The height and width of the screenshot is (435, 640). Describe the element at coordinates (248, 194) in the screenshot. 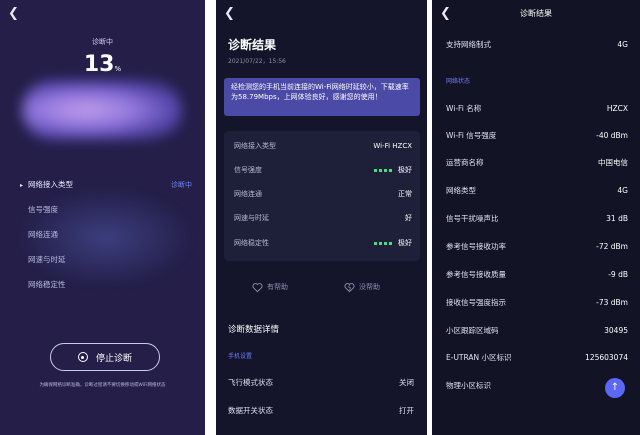

I see `row-label: 网络连通` at that location.